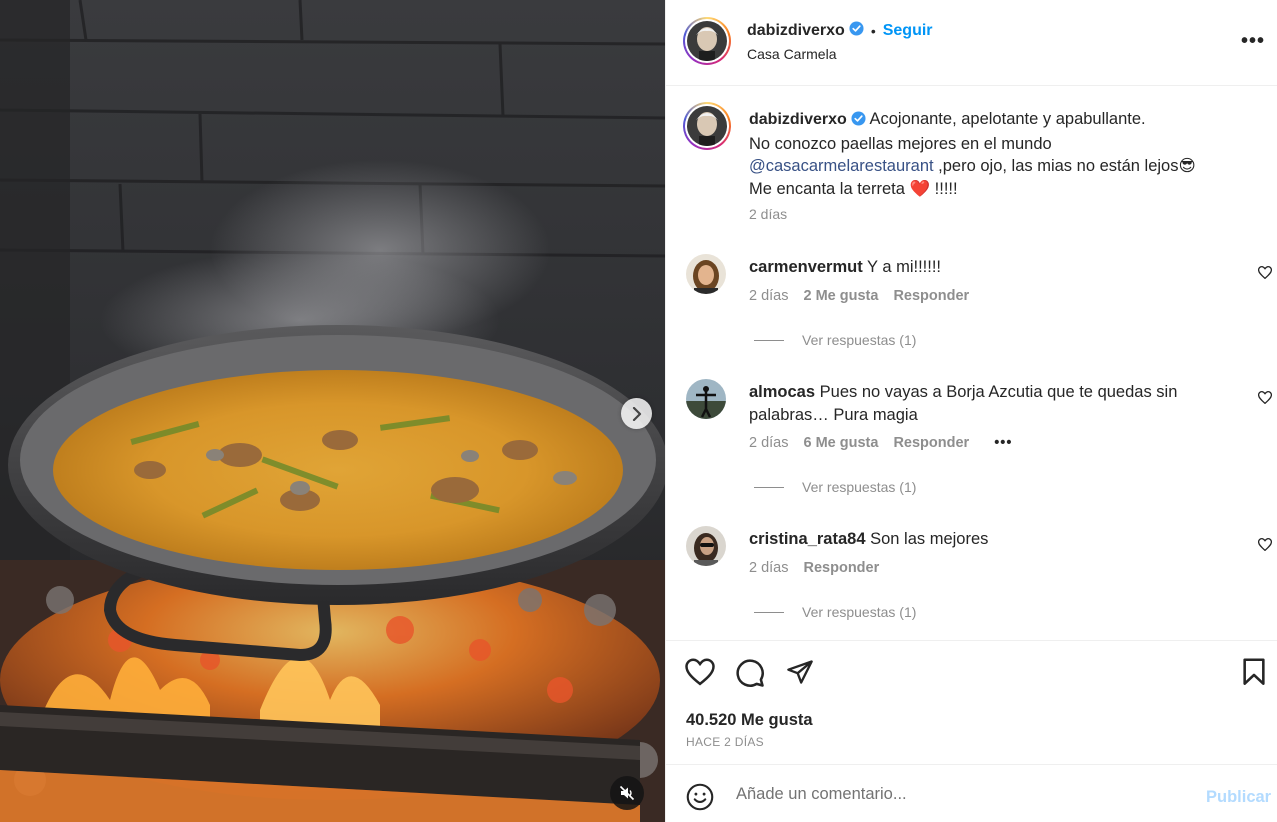 The height and width of the screenshot is (822, 1277). What do you see at coordinates (807, 539) in the screenshot?
I see `comment-username: cristina_rata84` at bounding box center [807, 539].